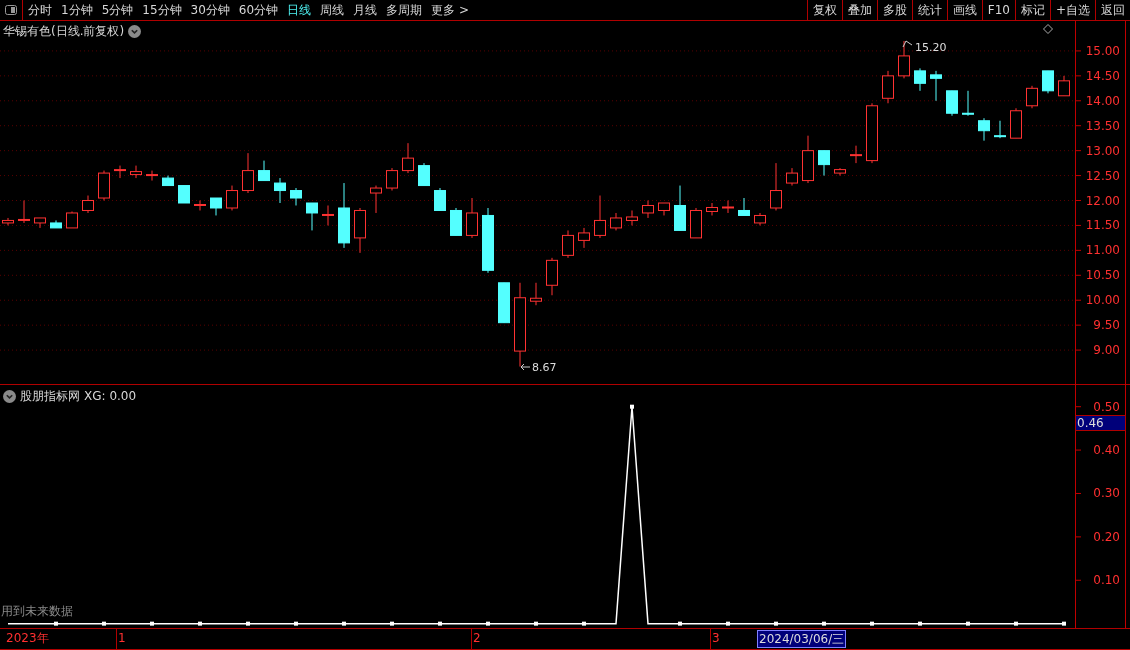 Image resolution: width=1130 pixels, height=650 pixels. Describe the element at coordinates (716, 638) in the screenshot. I see `time-label: 3` at that location.